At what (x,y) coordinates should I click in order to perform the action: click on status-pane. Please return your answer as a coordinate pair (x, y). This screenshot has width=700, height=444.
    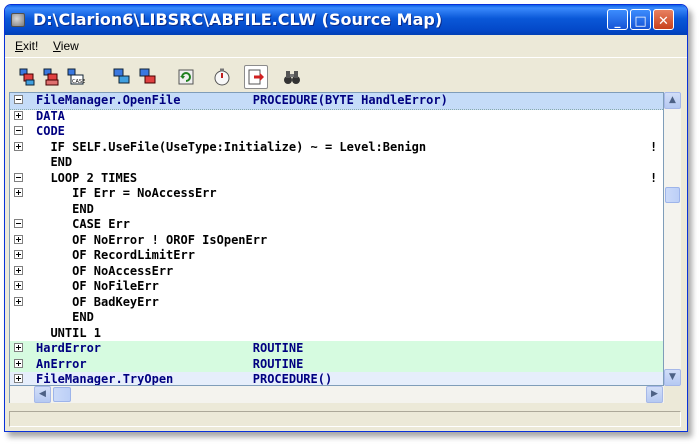
    Looking at the image, I should click on (345, 419).